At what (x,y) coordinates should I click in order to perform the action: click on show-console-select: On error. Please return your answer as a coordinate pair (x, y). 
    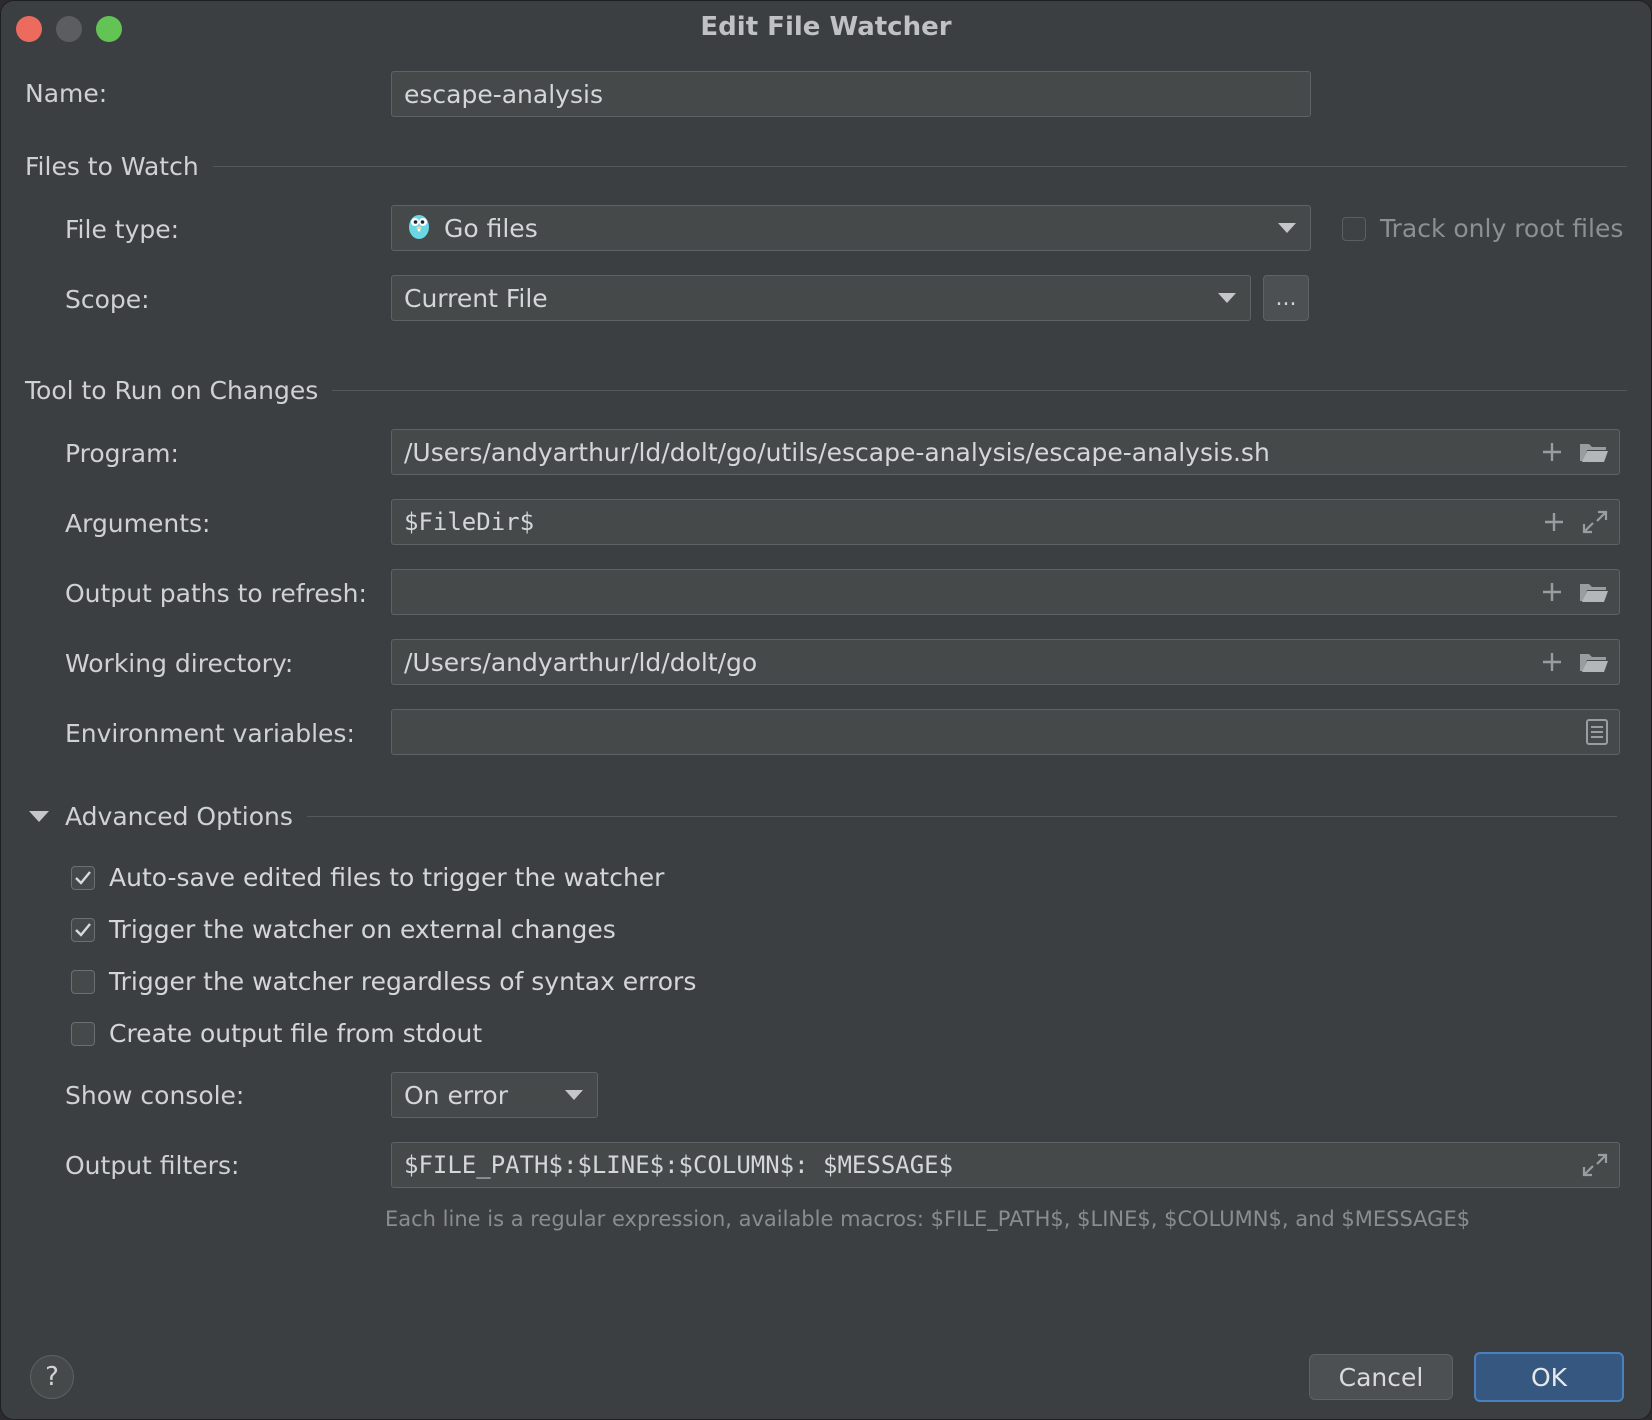
    Looking at the image, I should click on (494, 1095).